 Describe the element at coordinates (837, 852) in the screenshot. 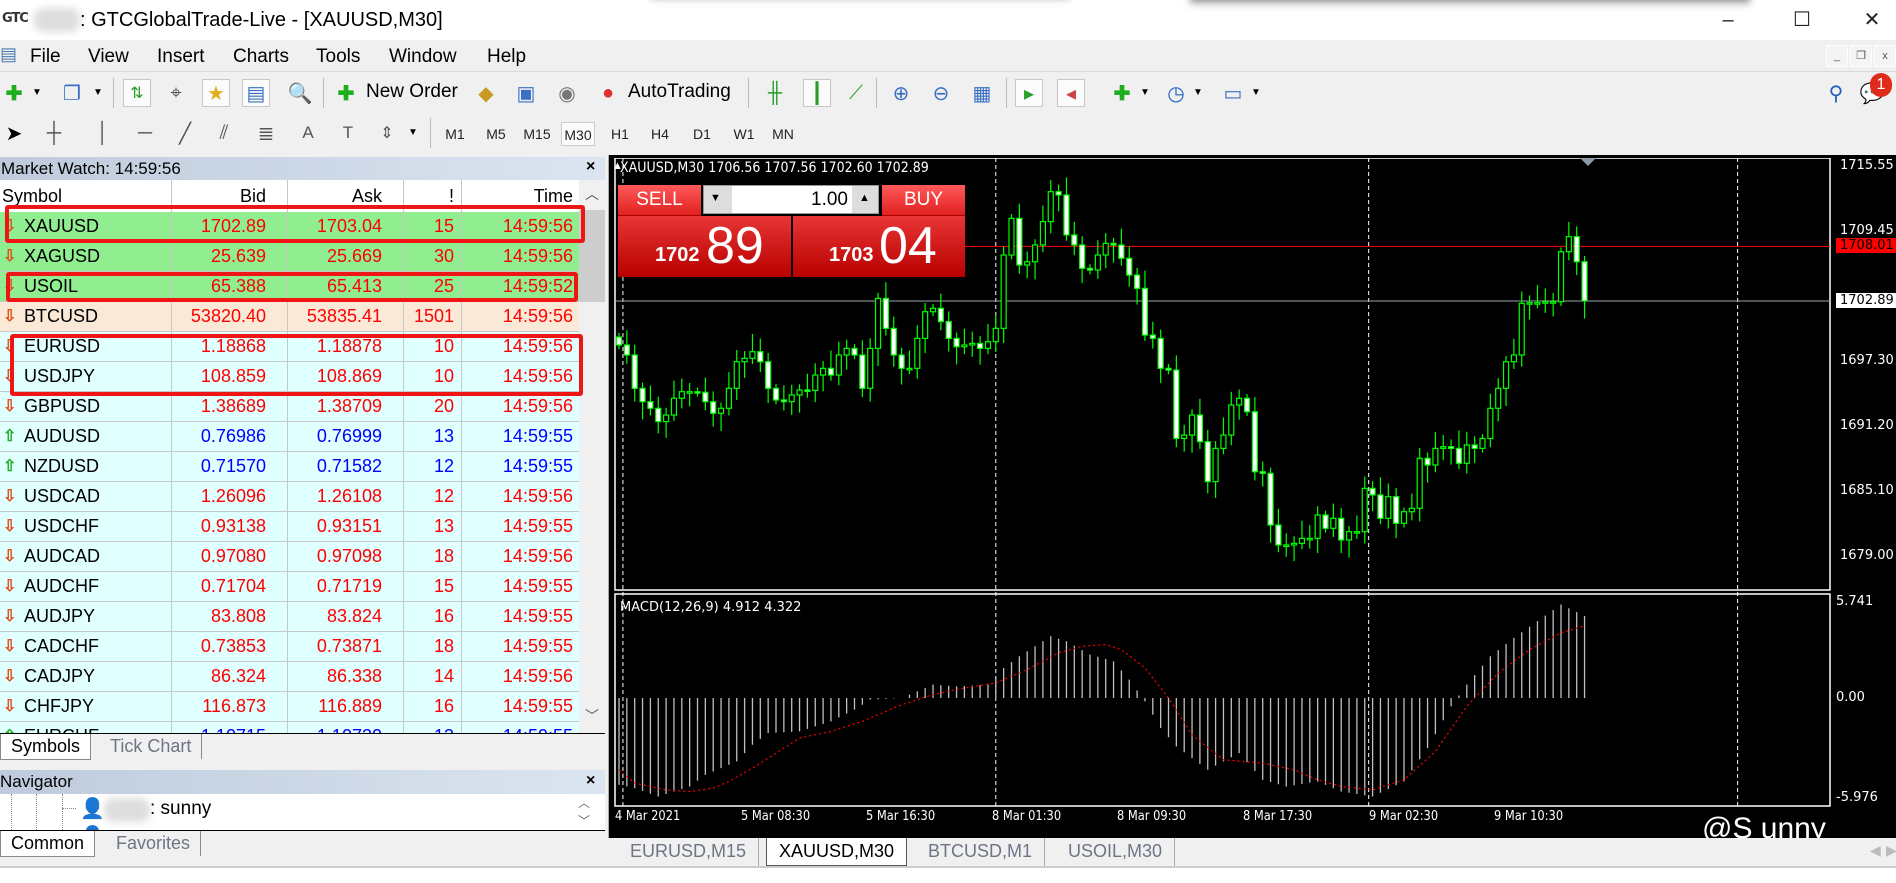

I see `chart-tab-xauusd-m30: XAUUSD,M30` at that location.